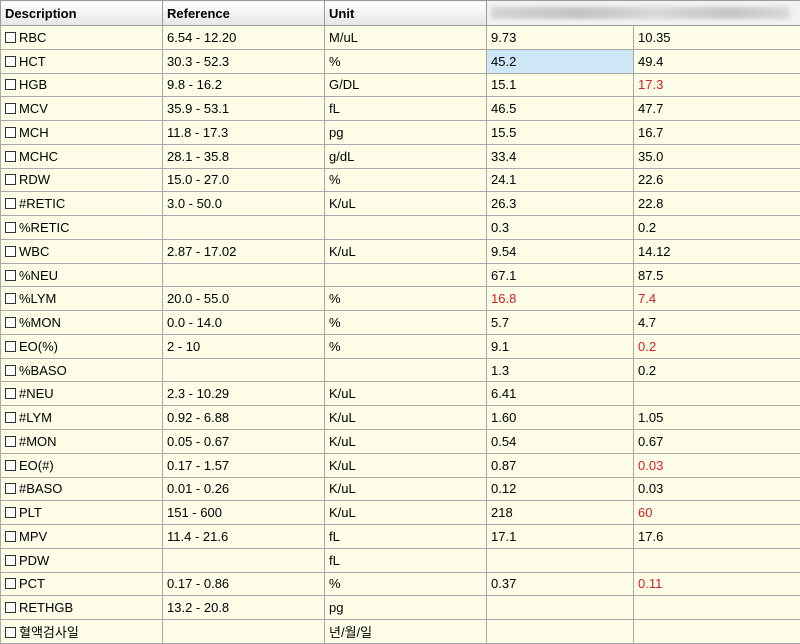 This screenshot has width=800, height=644. I want to click on result-cell-1: 0.54, so click(560, 441).